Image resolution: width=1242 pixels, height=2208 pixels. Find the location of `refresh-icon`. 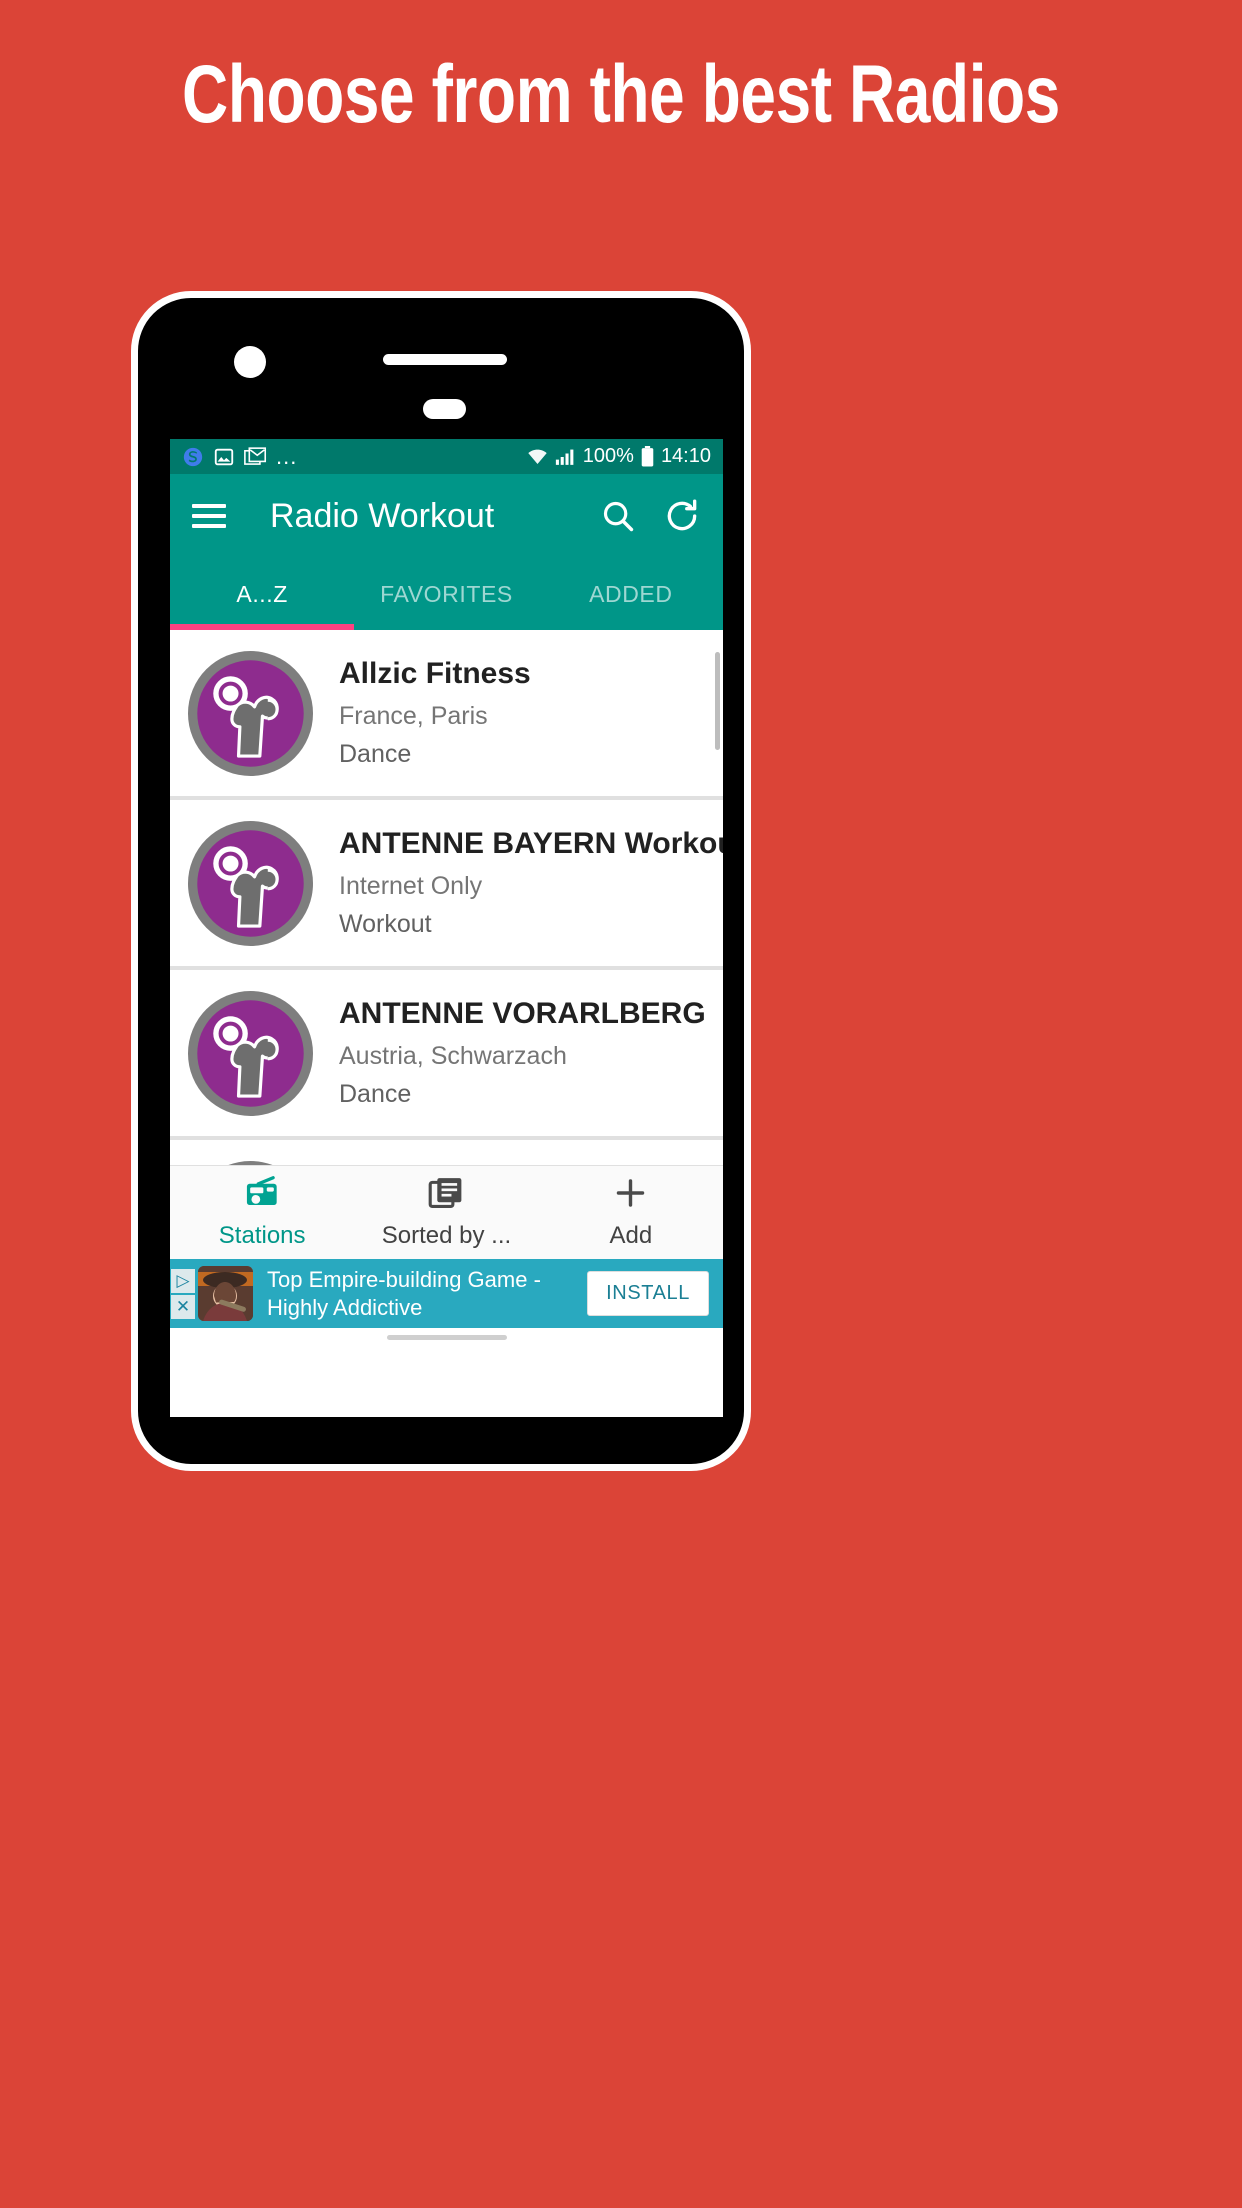

refresh-icon is located at coordinates (682, 516).